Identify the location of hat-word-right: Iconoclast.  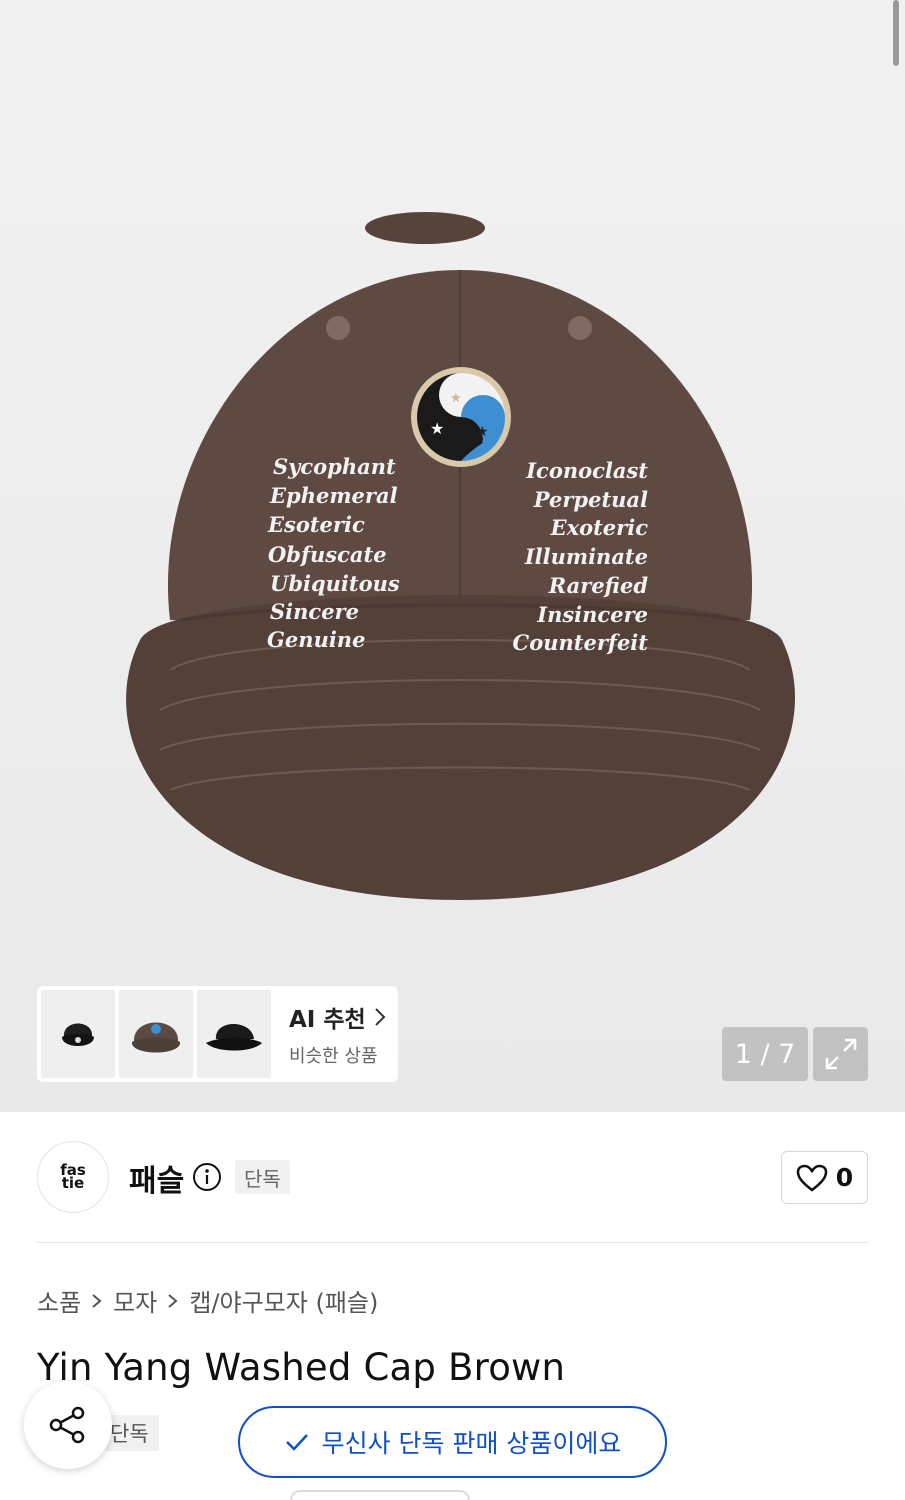
(586, 470).